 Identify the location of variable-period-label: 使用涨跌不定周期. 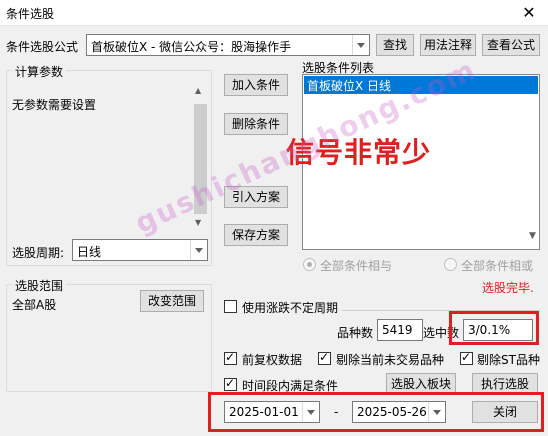
(290, 308).